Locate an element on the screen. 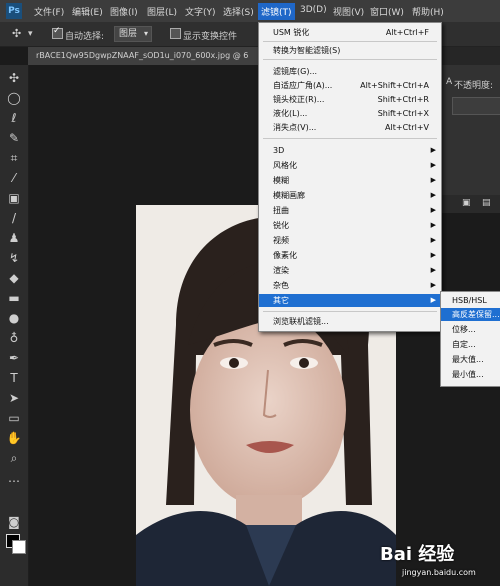 The image size is (500, 586). menu-item-label: 锐化 is located at coordinates (281, 225).